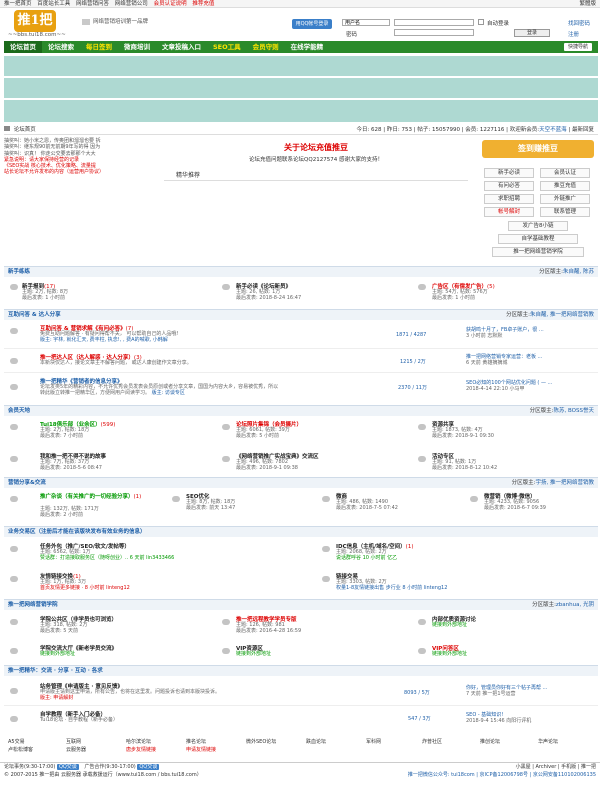 The width and height of the screenshot is (600, 800). What do you see at coordinates (19, 272) in the screenshot?
I see `section-title: 新手练练` at bounding box center [19, 272].